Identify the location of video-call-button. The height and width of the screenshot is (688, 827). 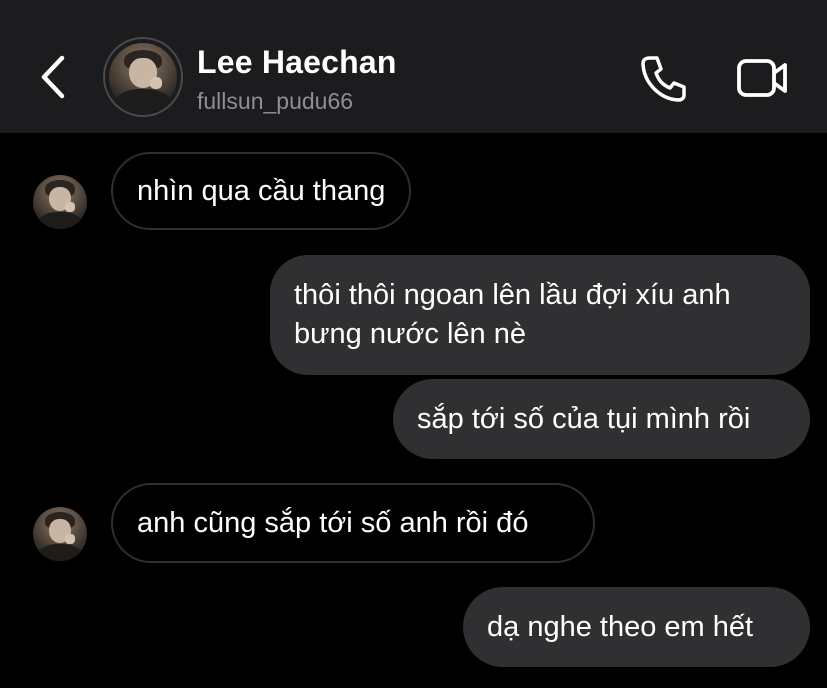
(762, 78).